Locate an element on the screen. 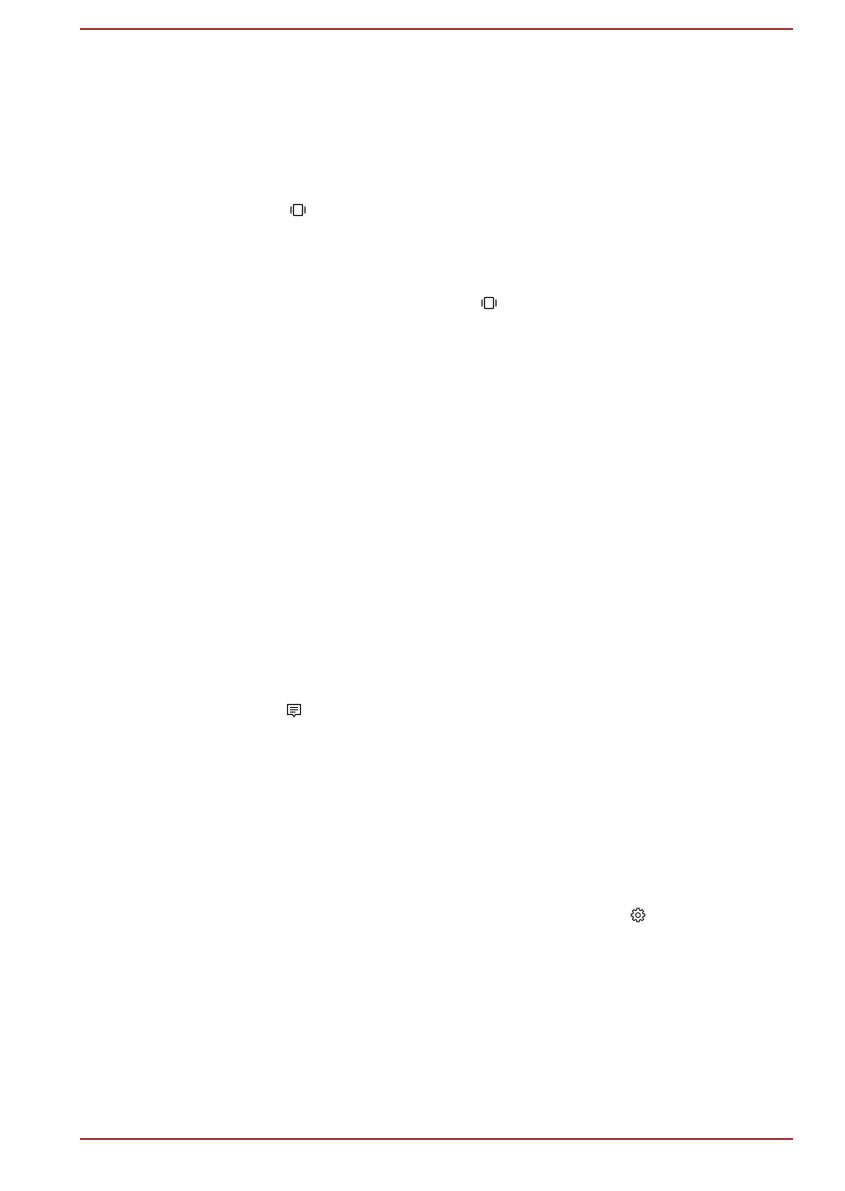  footer-divider is located at coordinates (436, 1139).